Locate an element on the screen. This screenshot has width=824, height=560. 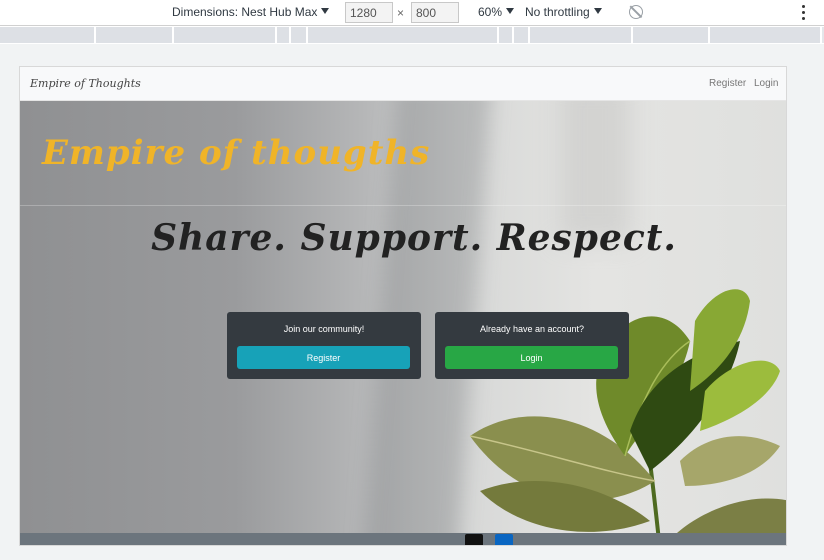
width-input: 1280 is located at coordinates (369, 12).